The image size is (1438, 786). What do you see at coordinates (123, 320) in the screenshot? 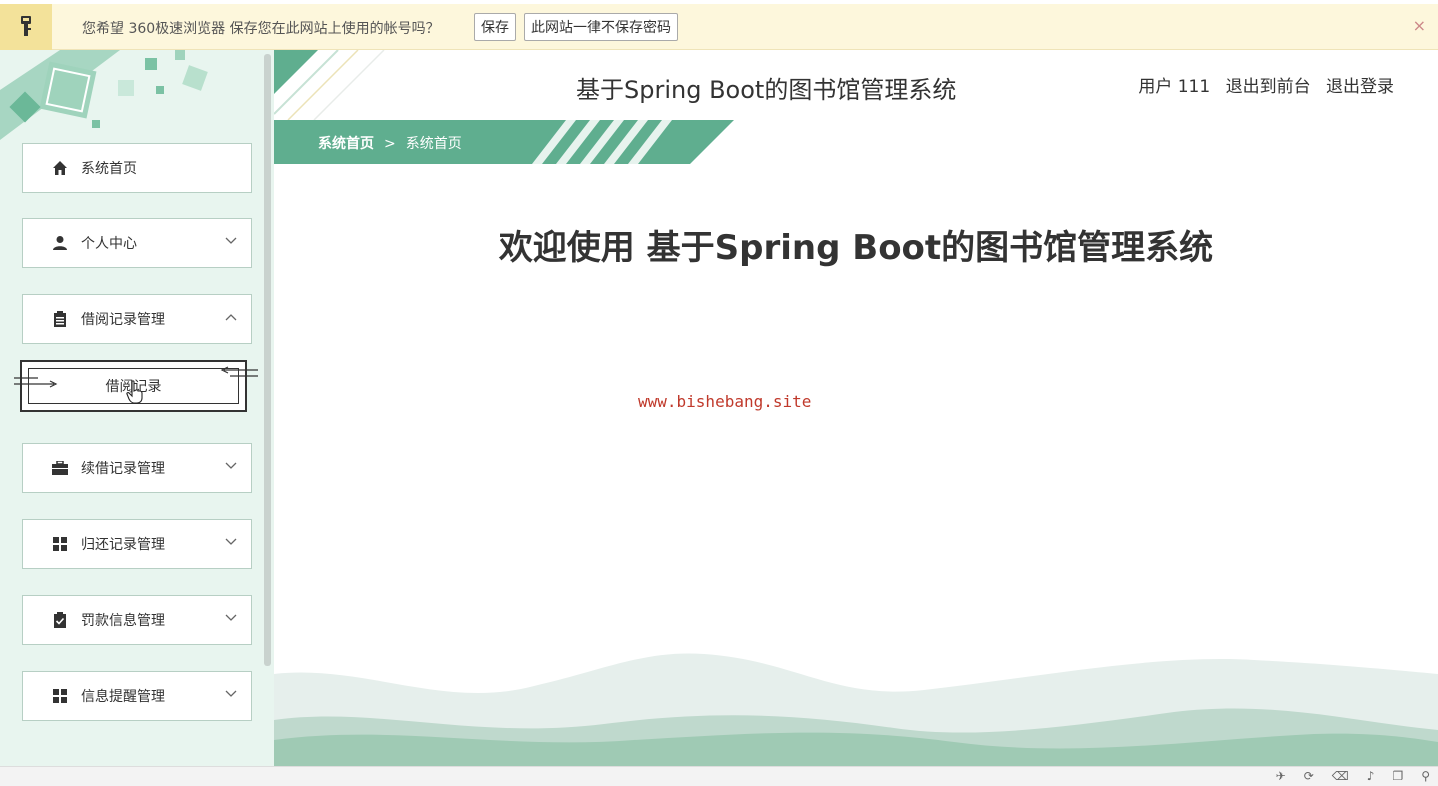
I see `sidebar-item-label: 借阅记录管理` at bounding box center [123, 320].